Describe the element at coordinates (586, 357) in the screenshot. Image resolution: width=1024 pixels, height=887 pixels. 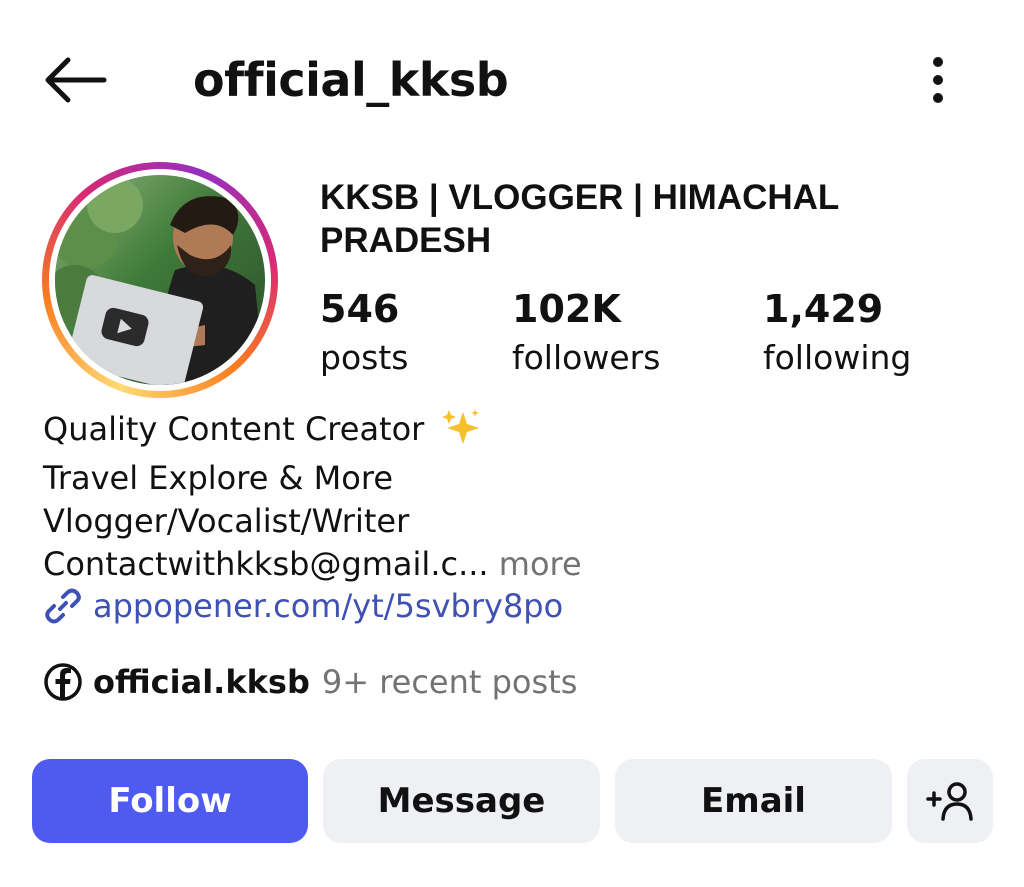
I see `stat-label: followers` at that location.